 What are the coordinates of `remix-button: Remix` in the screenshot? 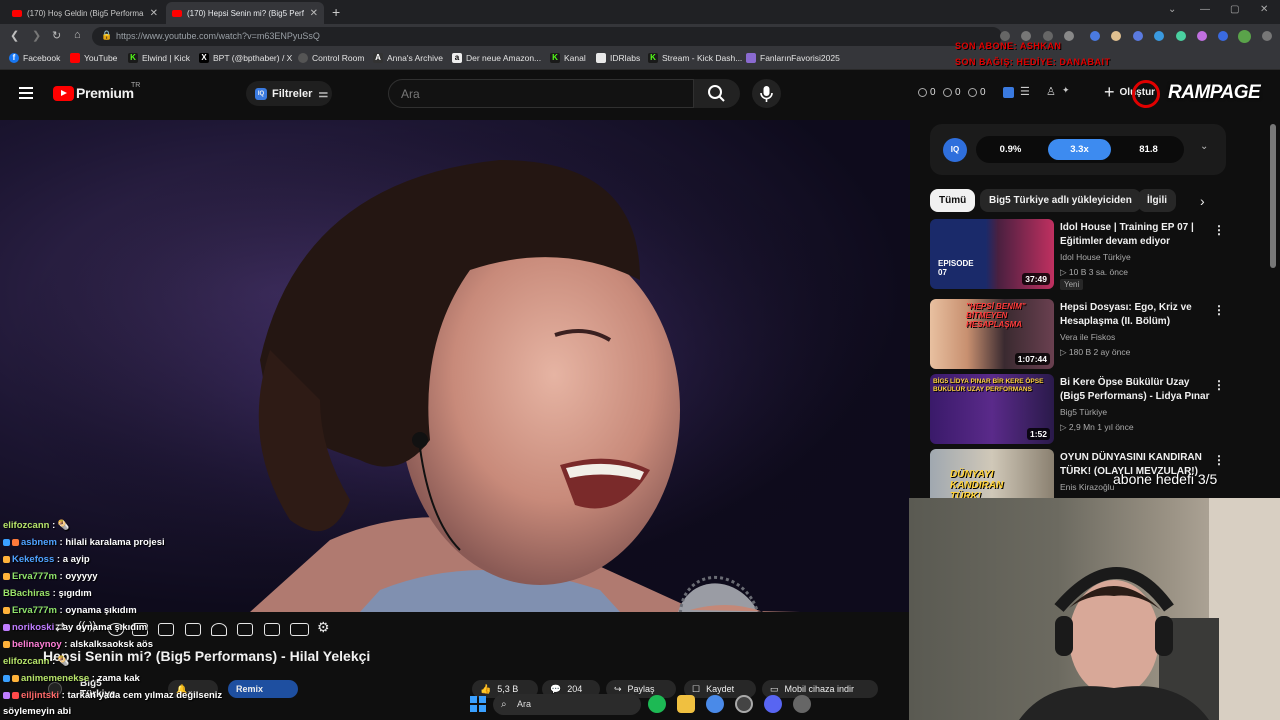 It's located at (263, 689).